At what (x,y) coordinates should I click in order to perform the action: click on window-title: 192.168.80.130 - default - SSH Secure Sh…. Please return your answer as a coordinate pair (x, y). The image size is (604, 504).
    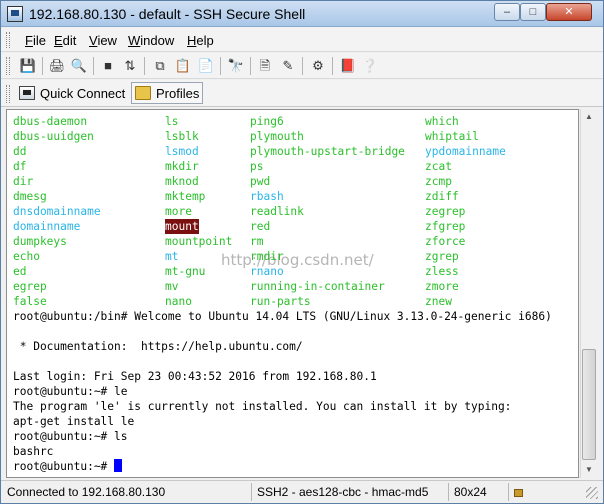
    Looking at the image, I should click on (167, 14).